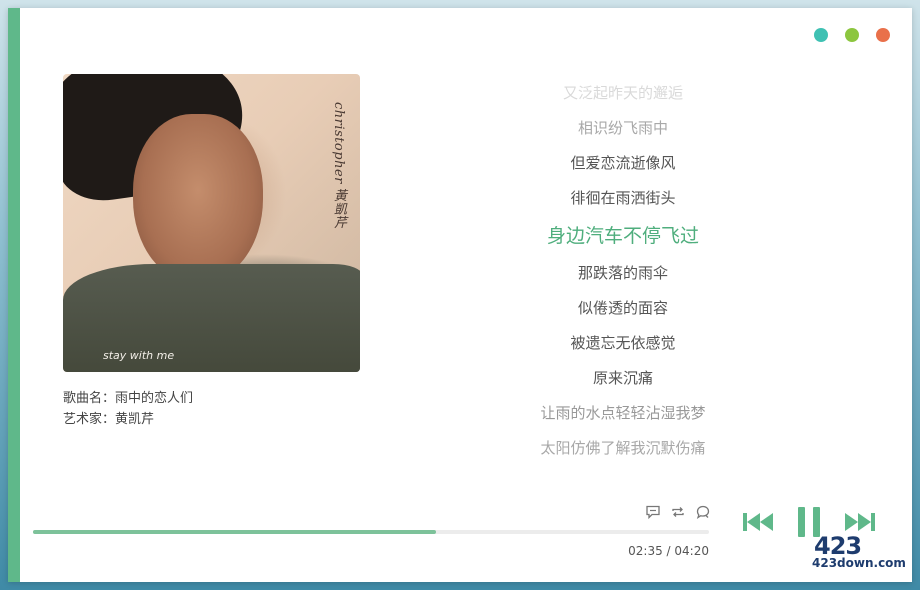  Describe the element at coordinates (623, 198) in the screenshot. I see `lyric-line: 徘徊在雨洒街头` at that location.